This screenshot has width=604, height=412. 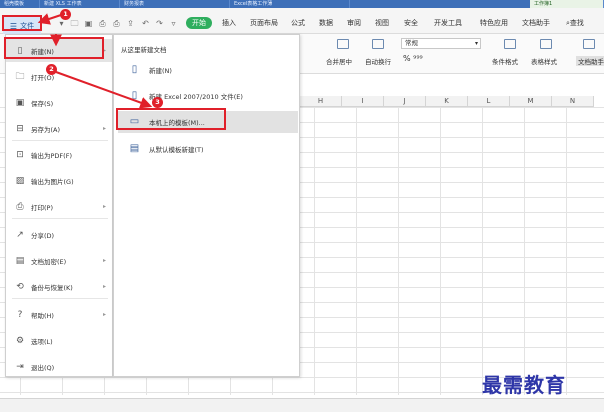 I want to click on document-tab-strip: 稻壳模板 新建 XLS 工作表 财务报表 Excel表格工作薄 工作簿1, so click(x=302, y=4).